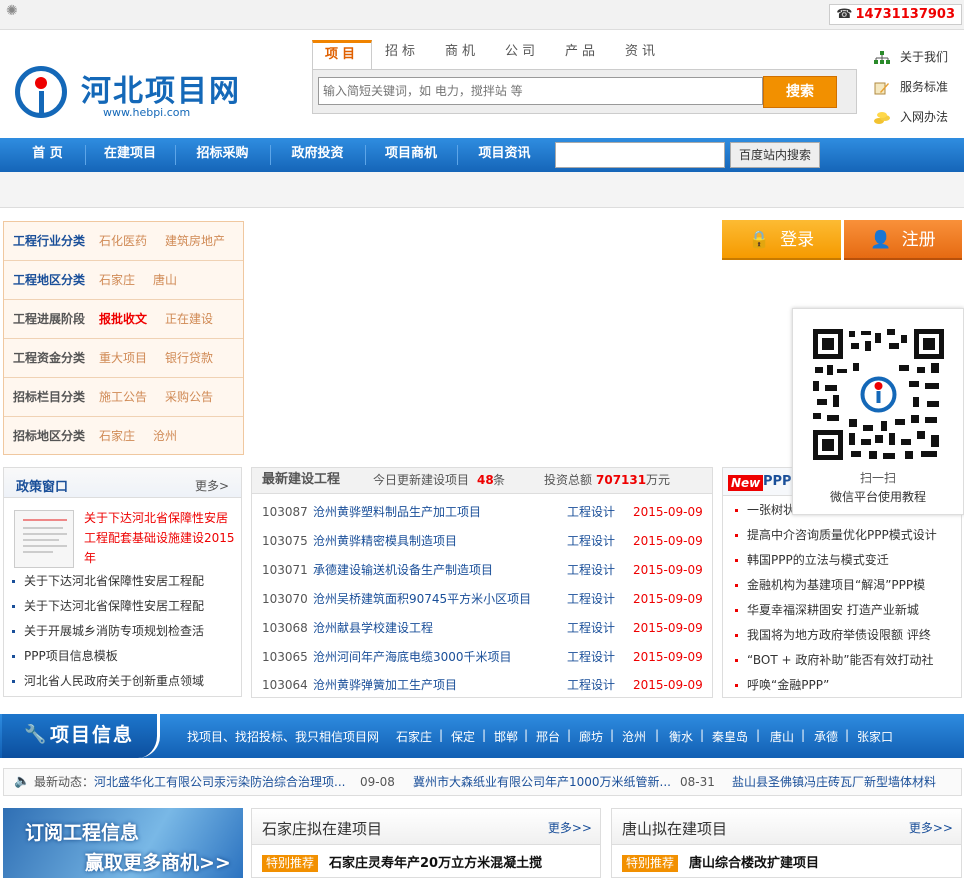 The width and height of the screenshot is (964, 878). What do you see at coordinates (49, 319) in the screenshot?
I see `category-label: 工程进展阶段` at bounding box center [49, 319].